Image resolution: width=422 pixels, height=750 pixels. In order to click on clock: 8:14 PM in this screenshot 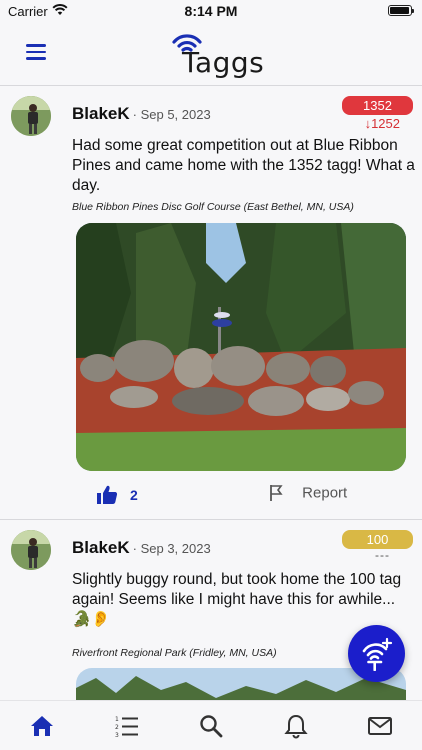, I will do `click(211, 11)`.